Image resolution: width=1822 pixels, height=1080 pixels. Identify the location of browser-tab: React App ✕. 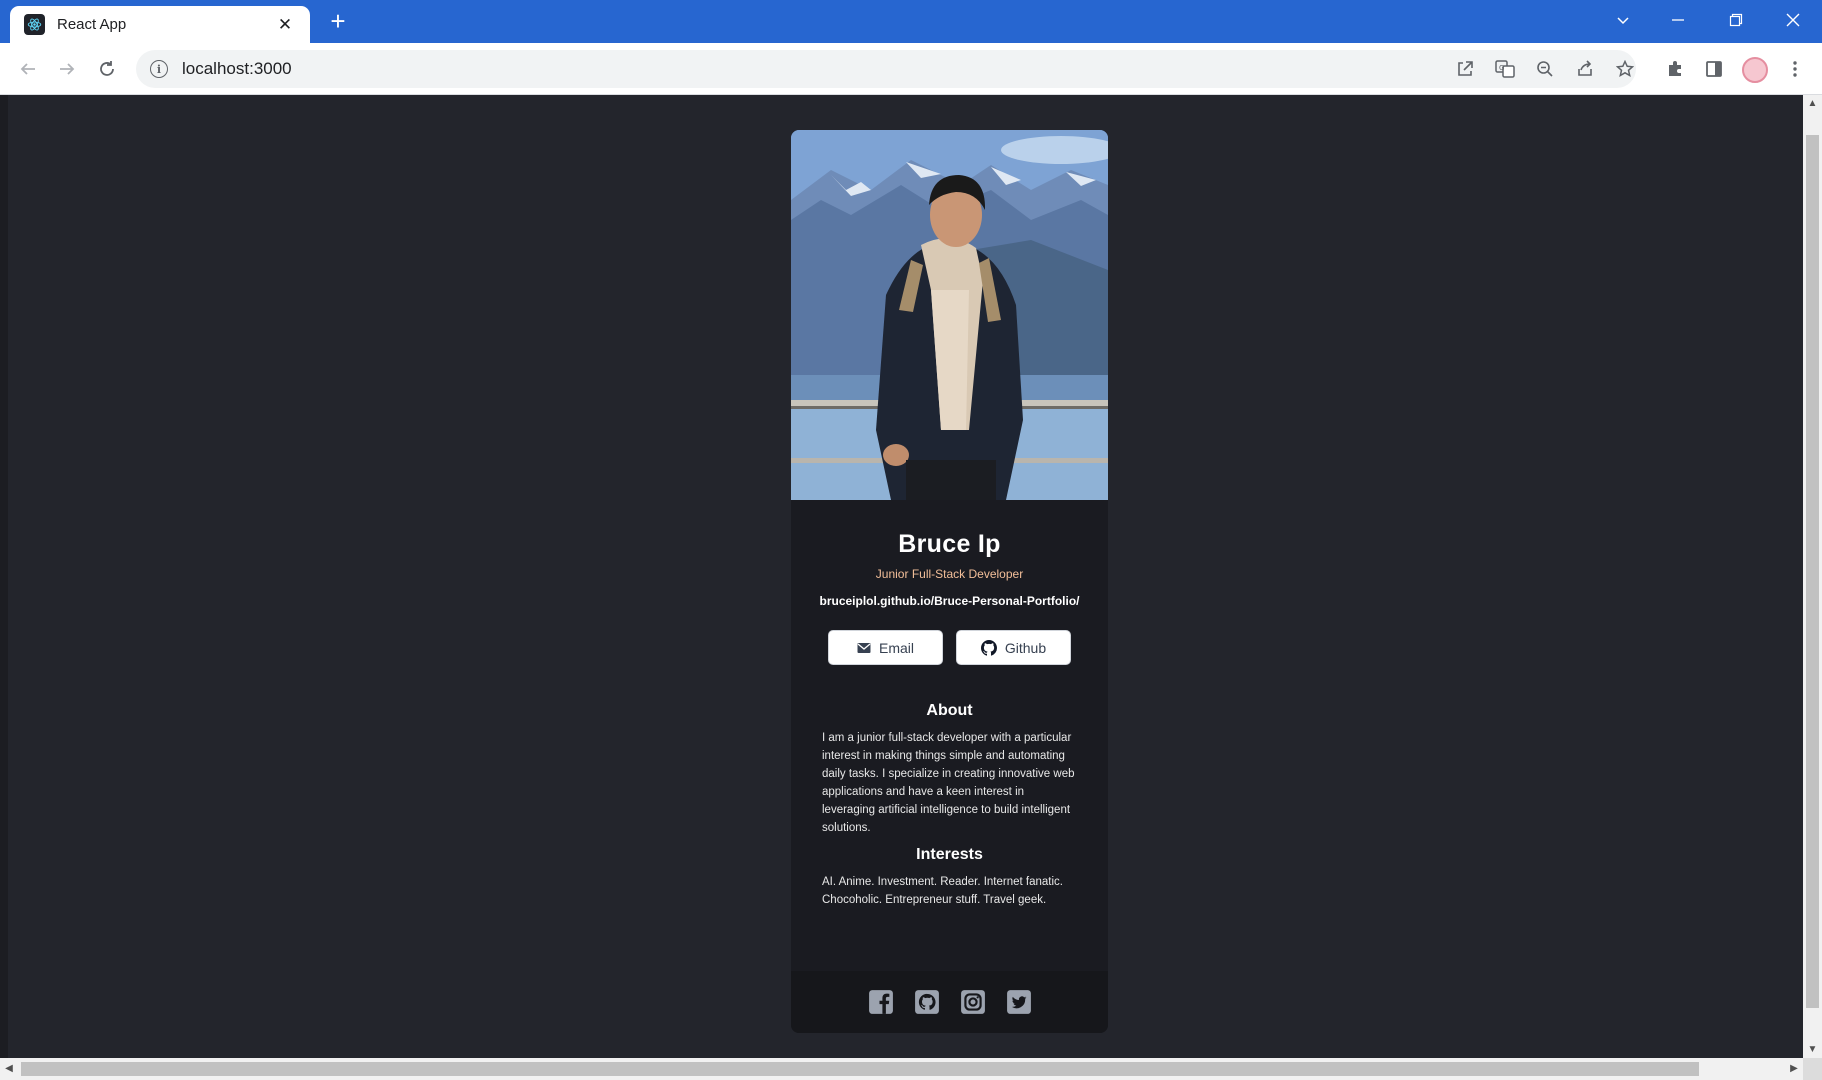
(160, 24).